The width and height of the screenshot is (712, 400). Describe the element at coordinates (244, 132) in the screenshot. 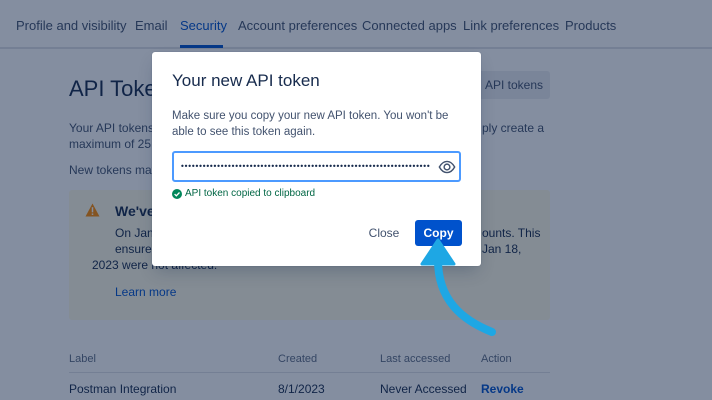

I see `dialog-description: able to see this token again.` at that location.